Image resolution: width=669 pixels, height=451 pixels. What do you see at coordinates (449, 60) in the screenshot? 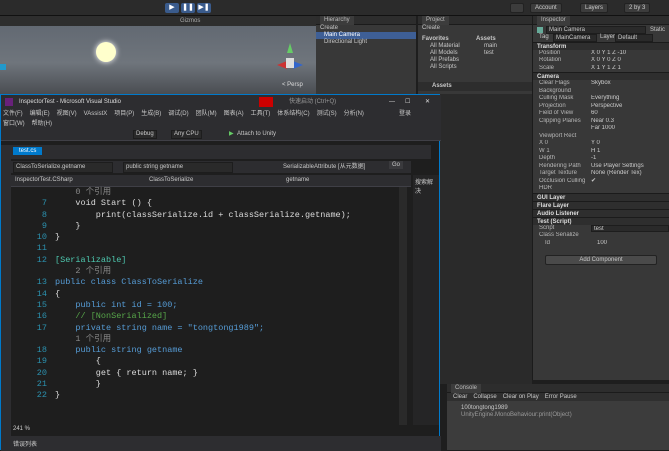
I see `fav-item: All Prefabs` at bounding box center [449, 60].